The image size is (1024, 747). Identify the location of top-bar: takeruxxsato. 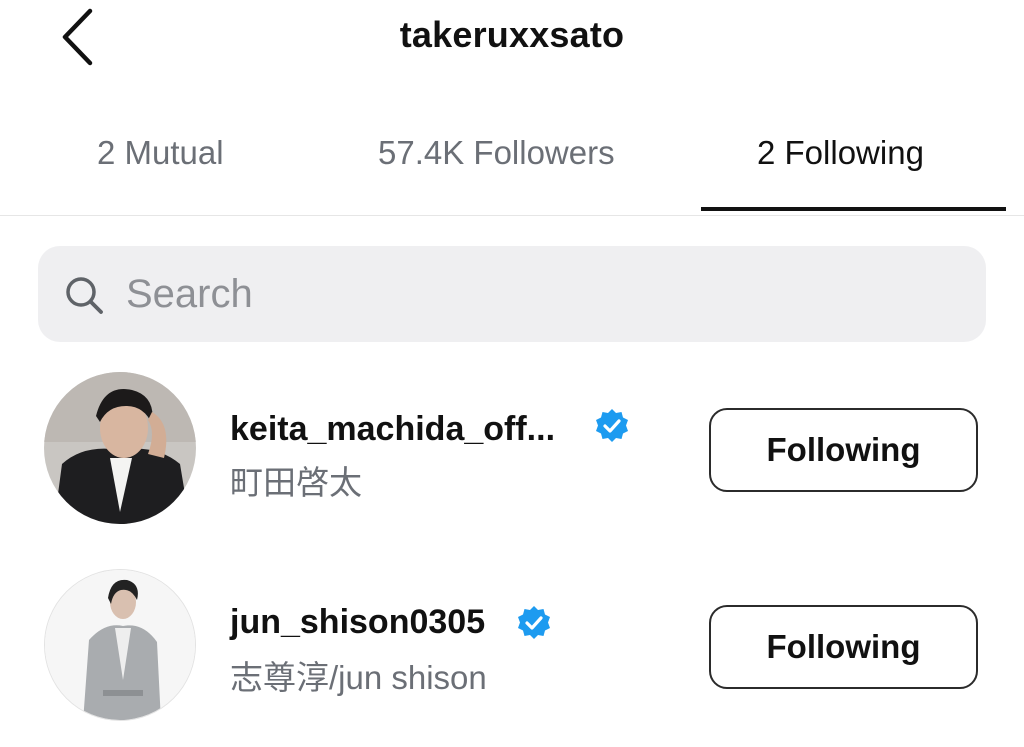
(512, 40).